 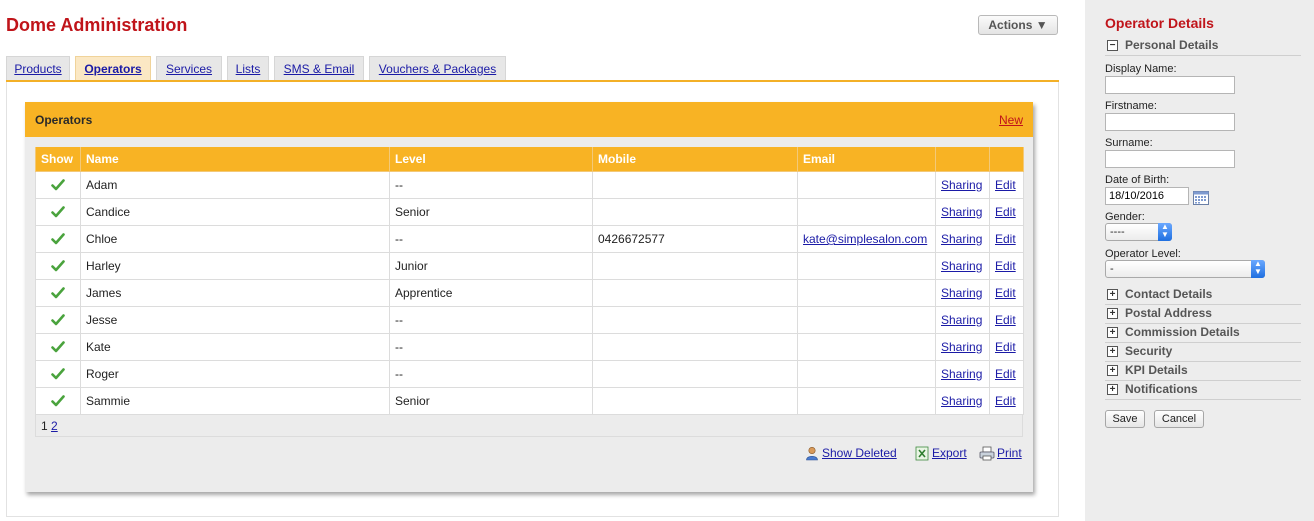 What do you see at coordinates (1147, 196) in the screenshot?
I see `dob-field` at bounding box center [1147, 196].